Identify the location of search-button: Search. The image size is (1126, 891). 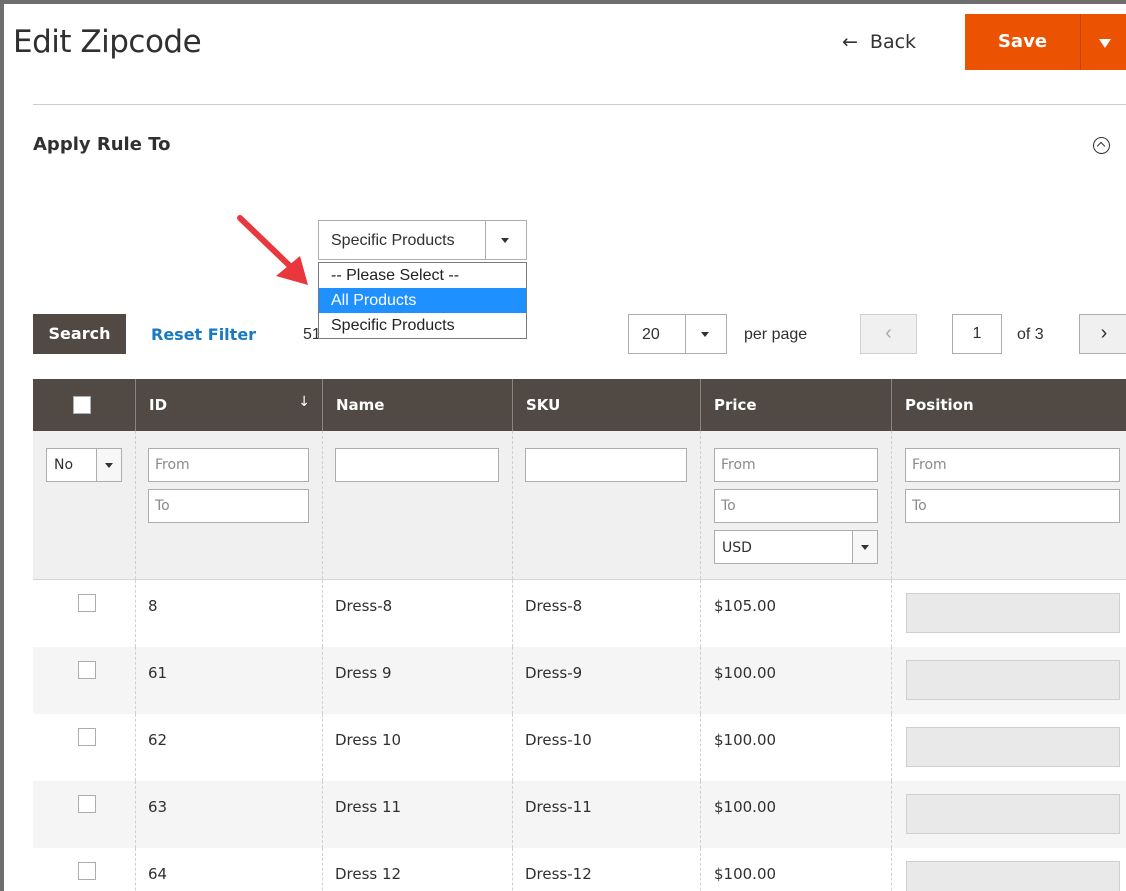
(79, 334).